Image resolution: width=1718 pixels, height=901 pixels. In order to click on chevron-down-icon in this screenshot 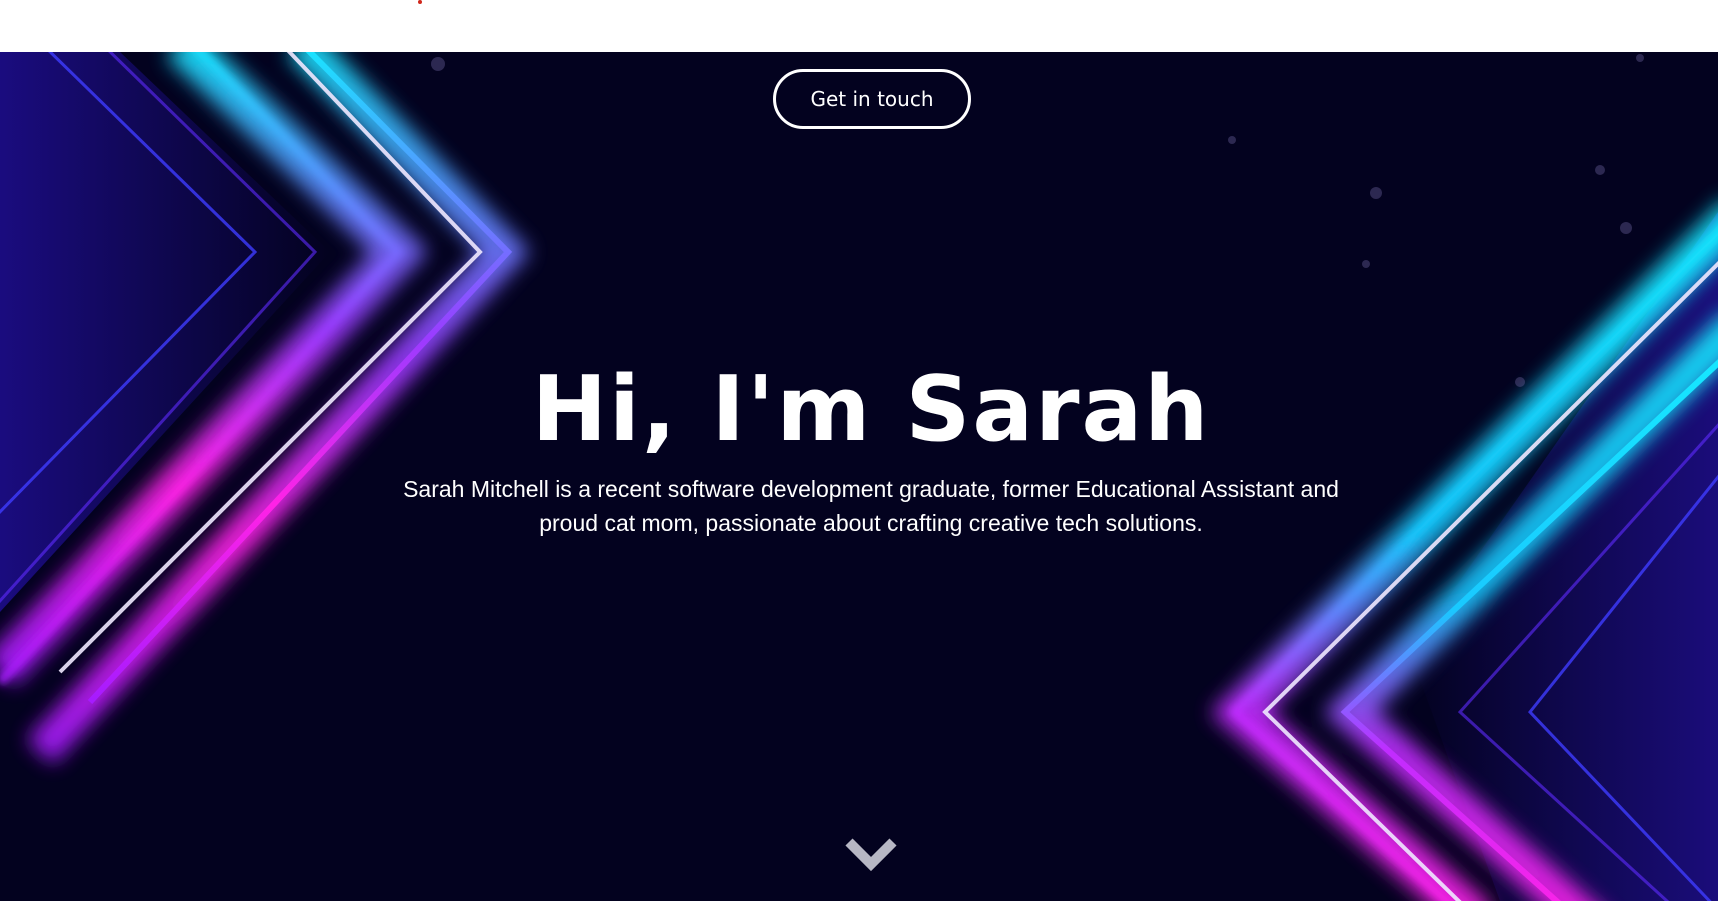, I will do `click(871, 854)`.